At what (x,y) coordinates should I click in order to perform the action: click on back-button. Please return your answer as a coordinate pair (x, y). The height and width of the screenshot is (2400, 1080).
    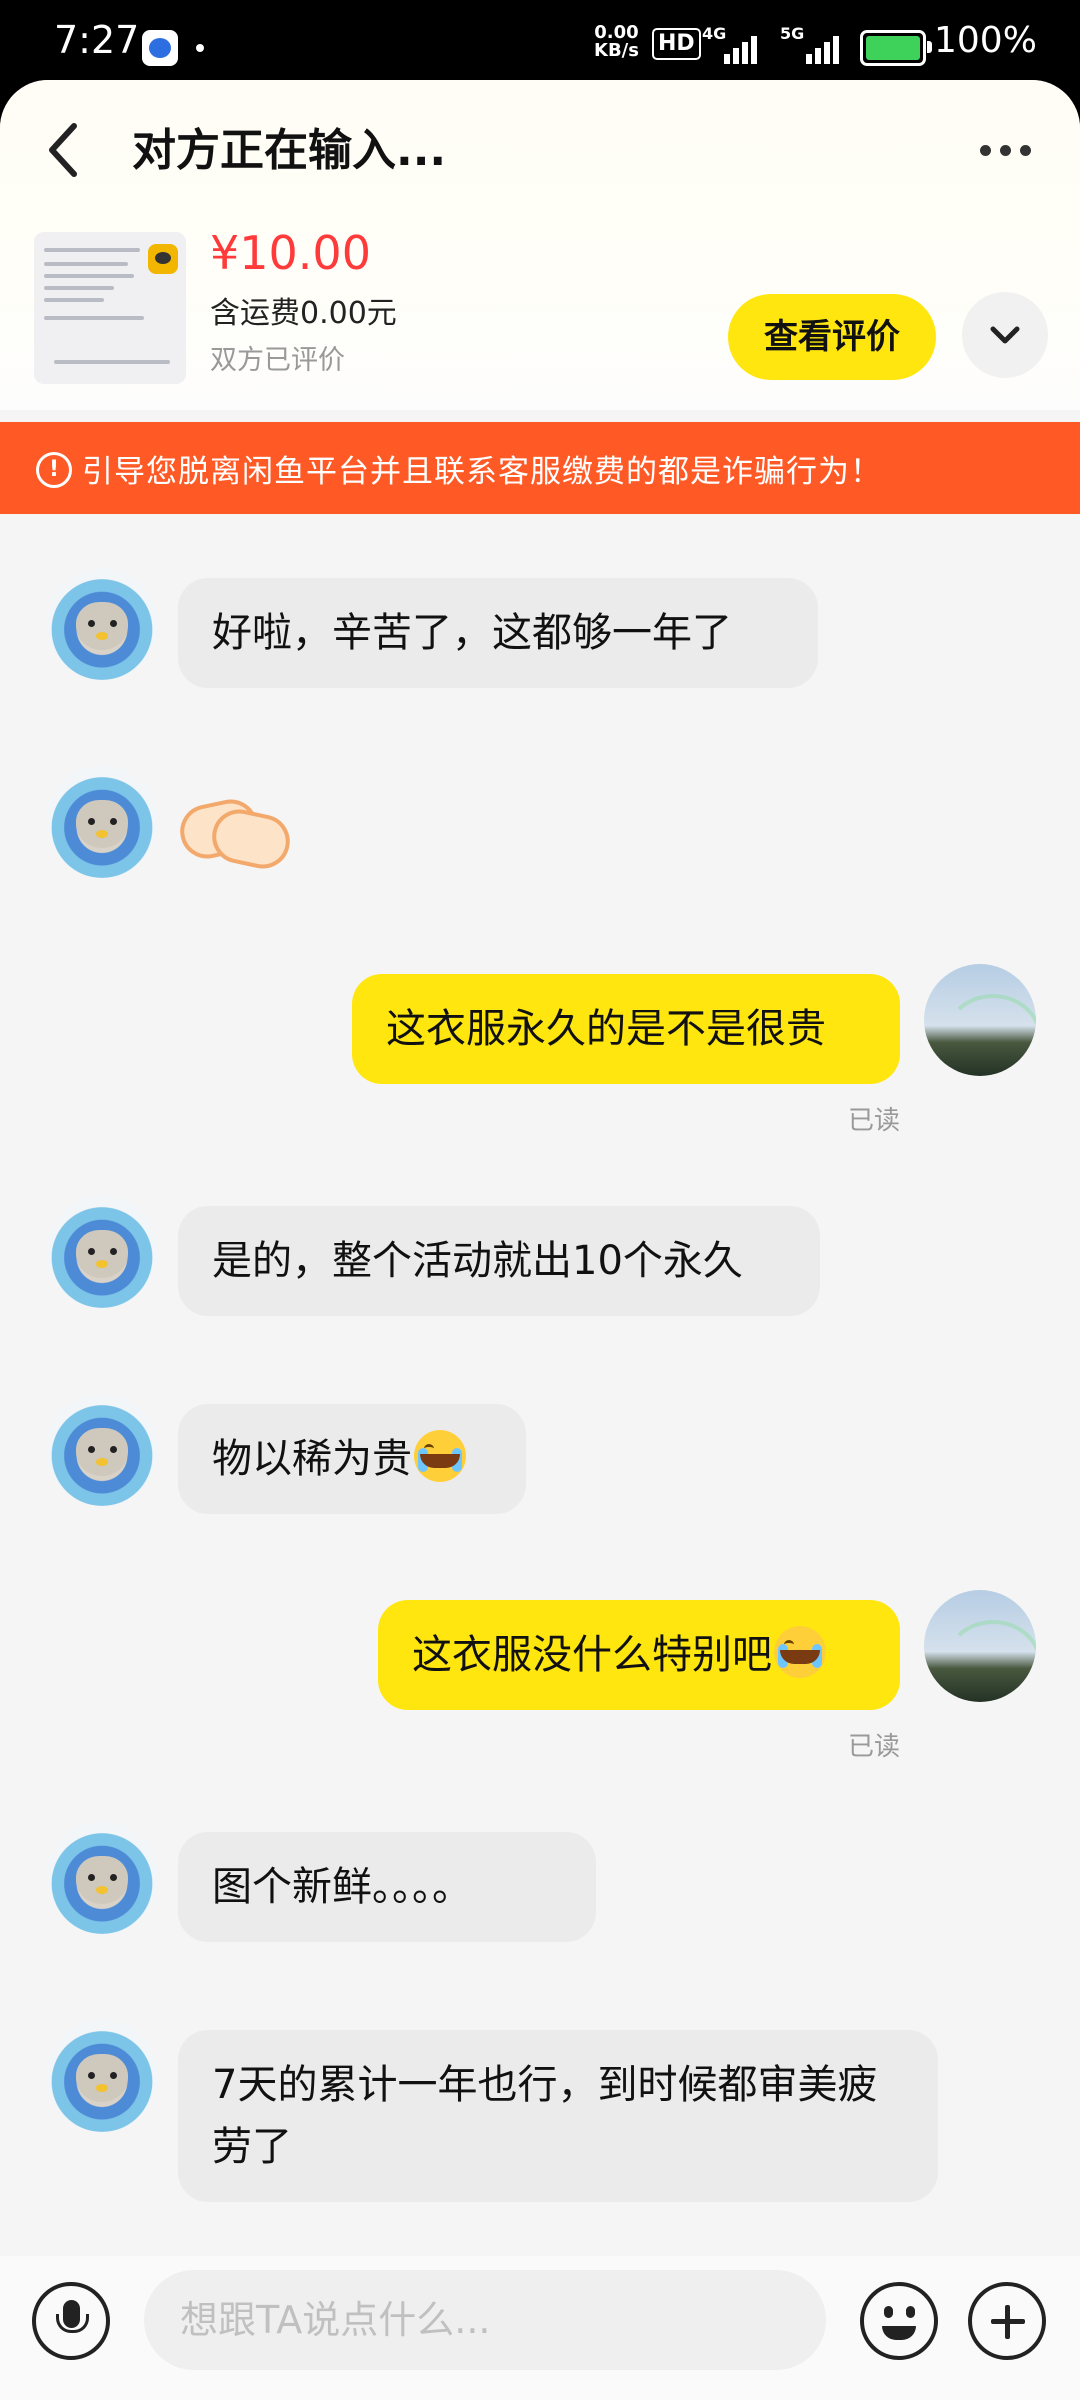
    Looking at the image, I should click on (68, 150).